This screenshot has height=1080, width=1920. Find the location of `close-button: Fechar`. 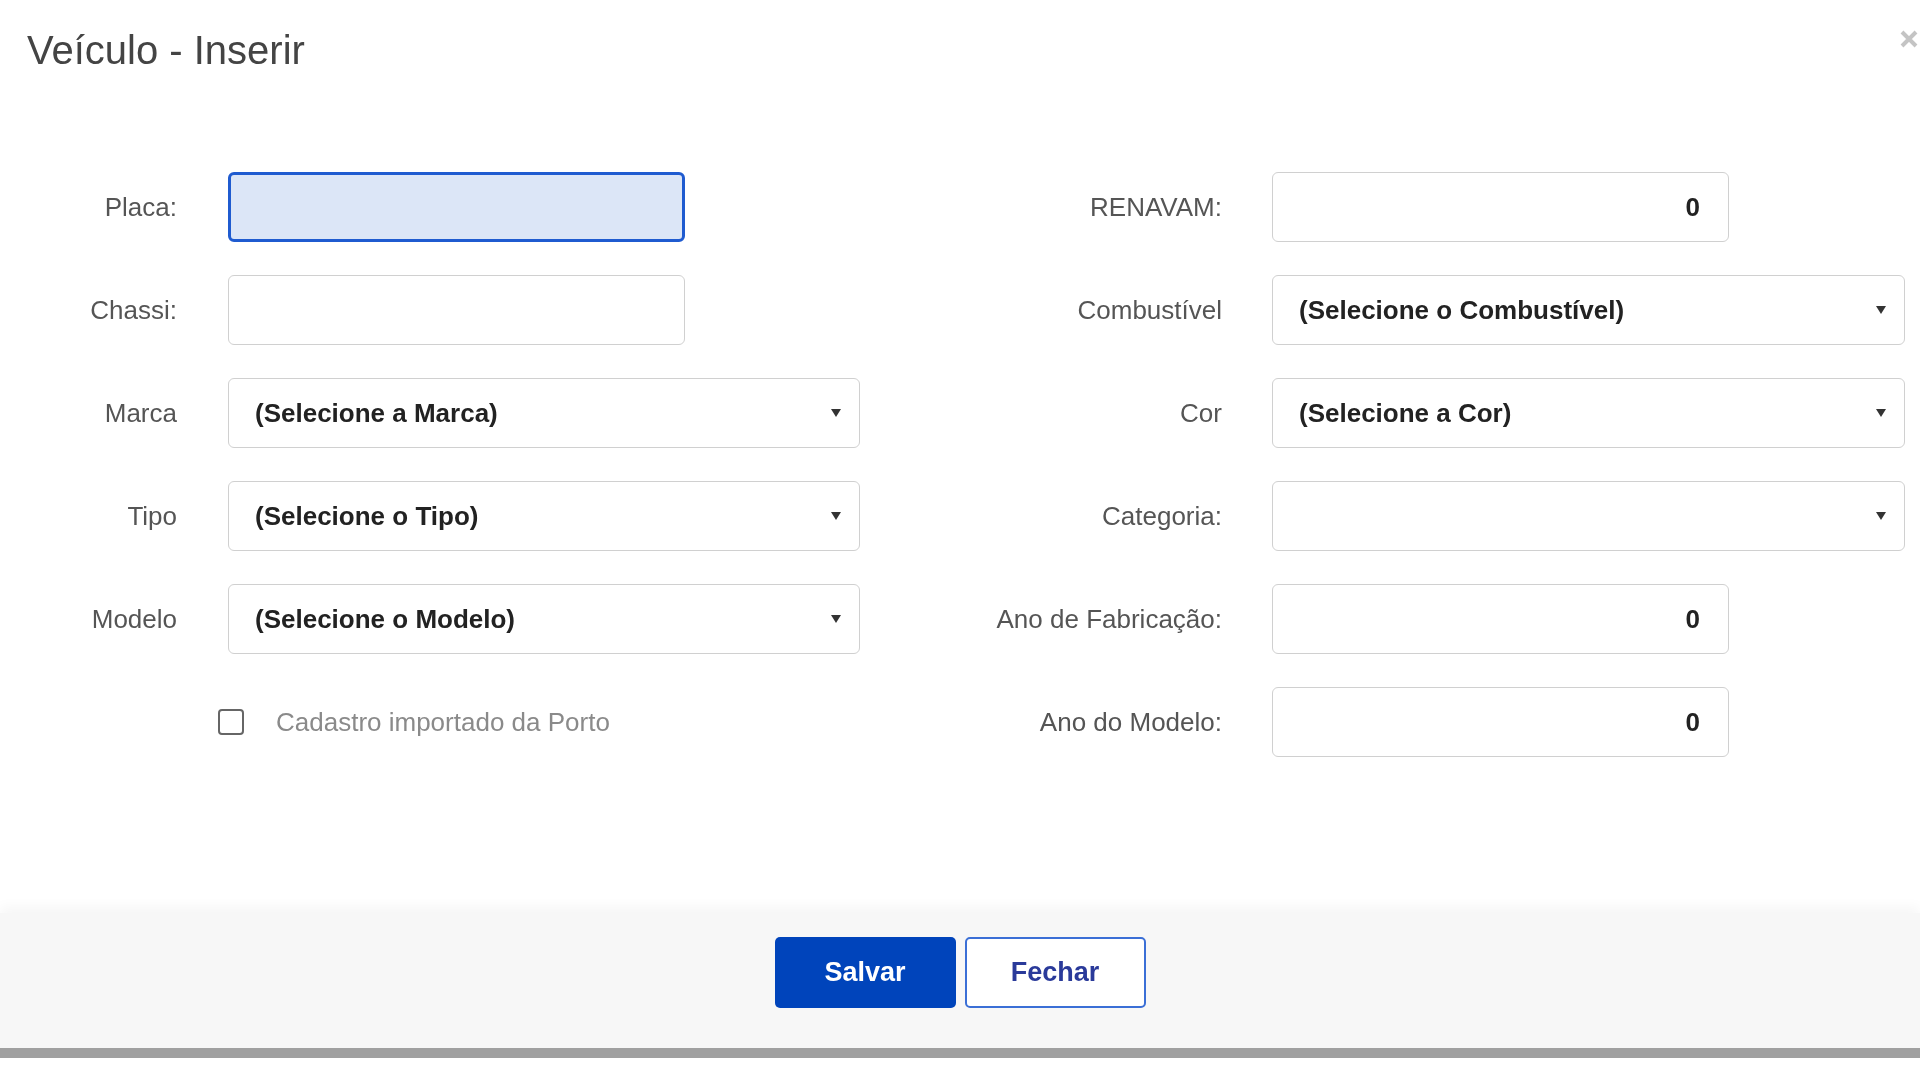

close-button: Fechar is located at coordinates (1055, 972).